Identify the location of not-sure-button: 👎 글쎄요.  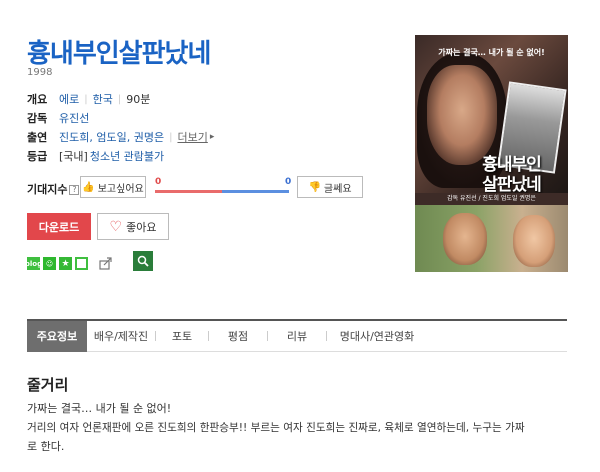
(330, 187).